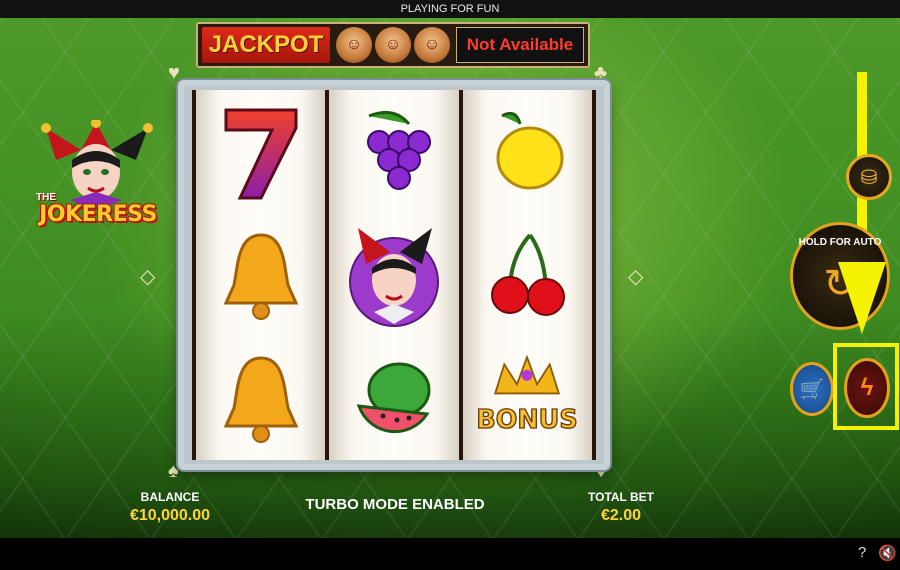 The image size is (900, 570). What do you see at coordinates (450, 554) in the screenshot?
I see `bottom-toolbar: ? 🔇` at bounding box center [450, 554].